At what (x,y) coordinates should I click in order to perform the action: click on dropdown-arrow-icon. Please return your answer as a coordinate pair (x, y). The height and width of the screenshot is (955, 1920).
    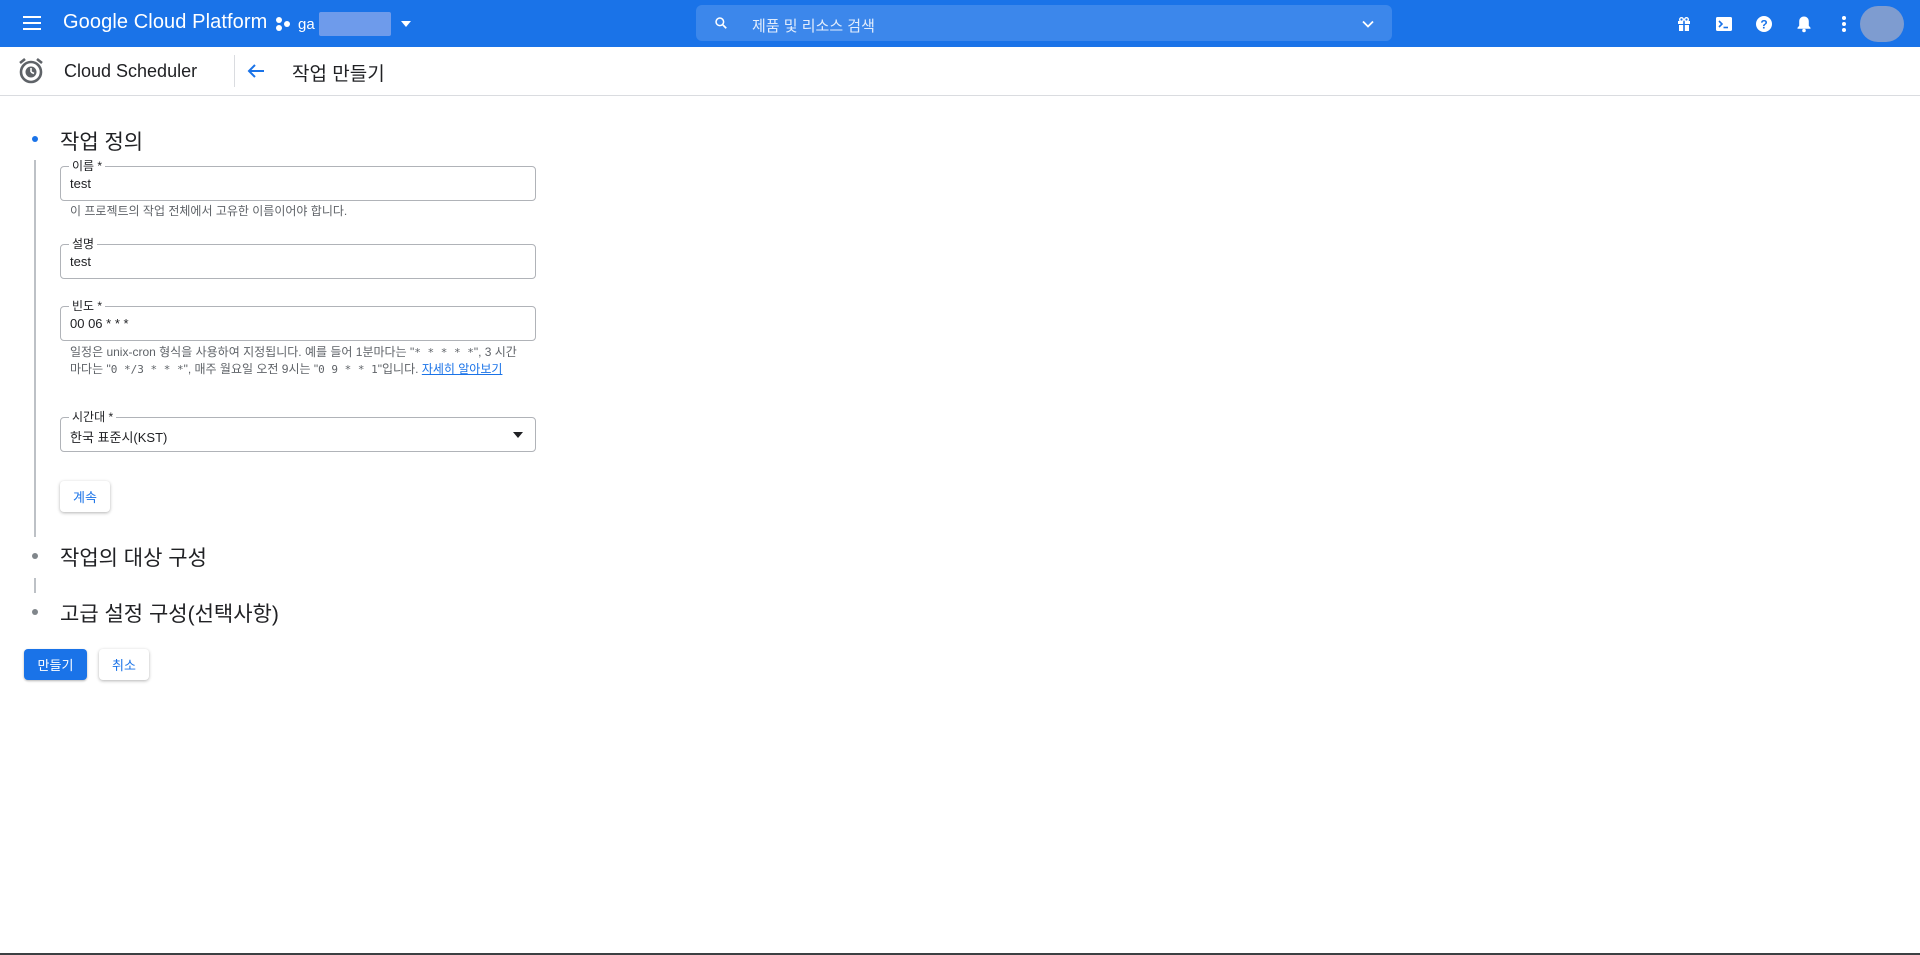
    Looking at the image, I should click on (518, 435).